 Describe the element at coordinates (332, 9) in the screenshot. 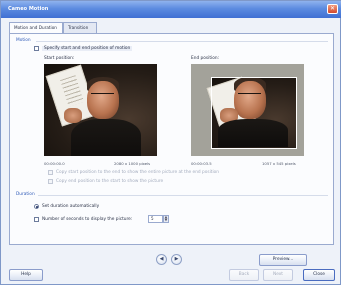

I see `close-window-button: ✕` at that location.